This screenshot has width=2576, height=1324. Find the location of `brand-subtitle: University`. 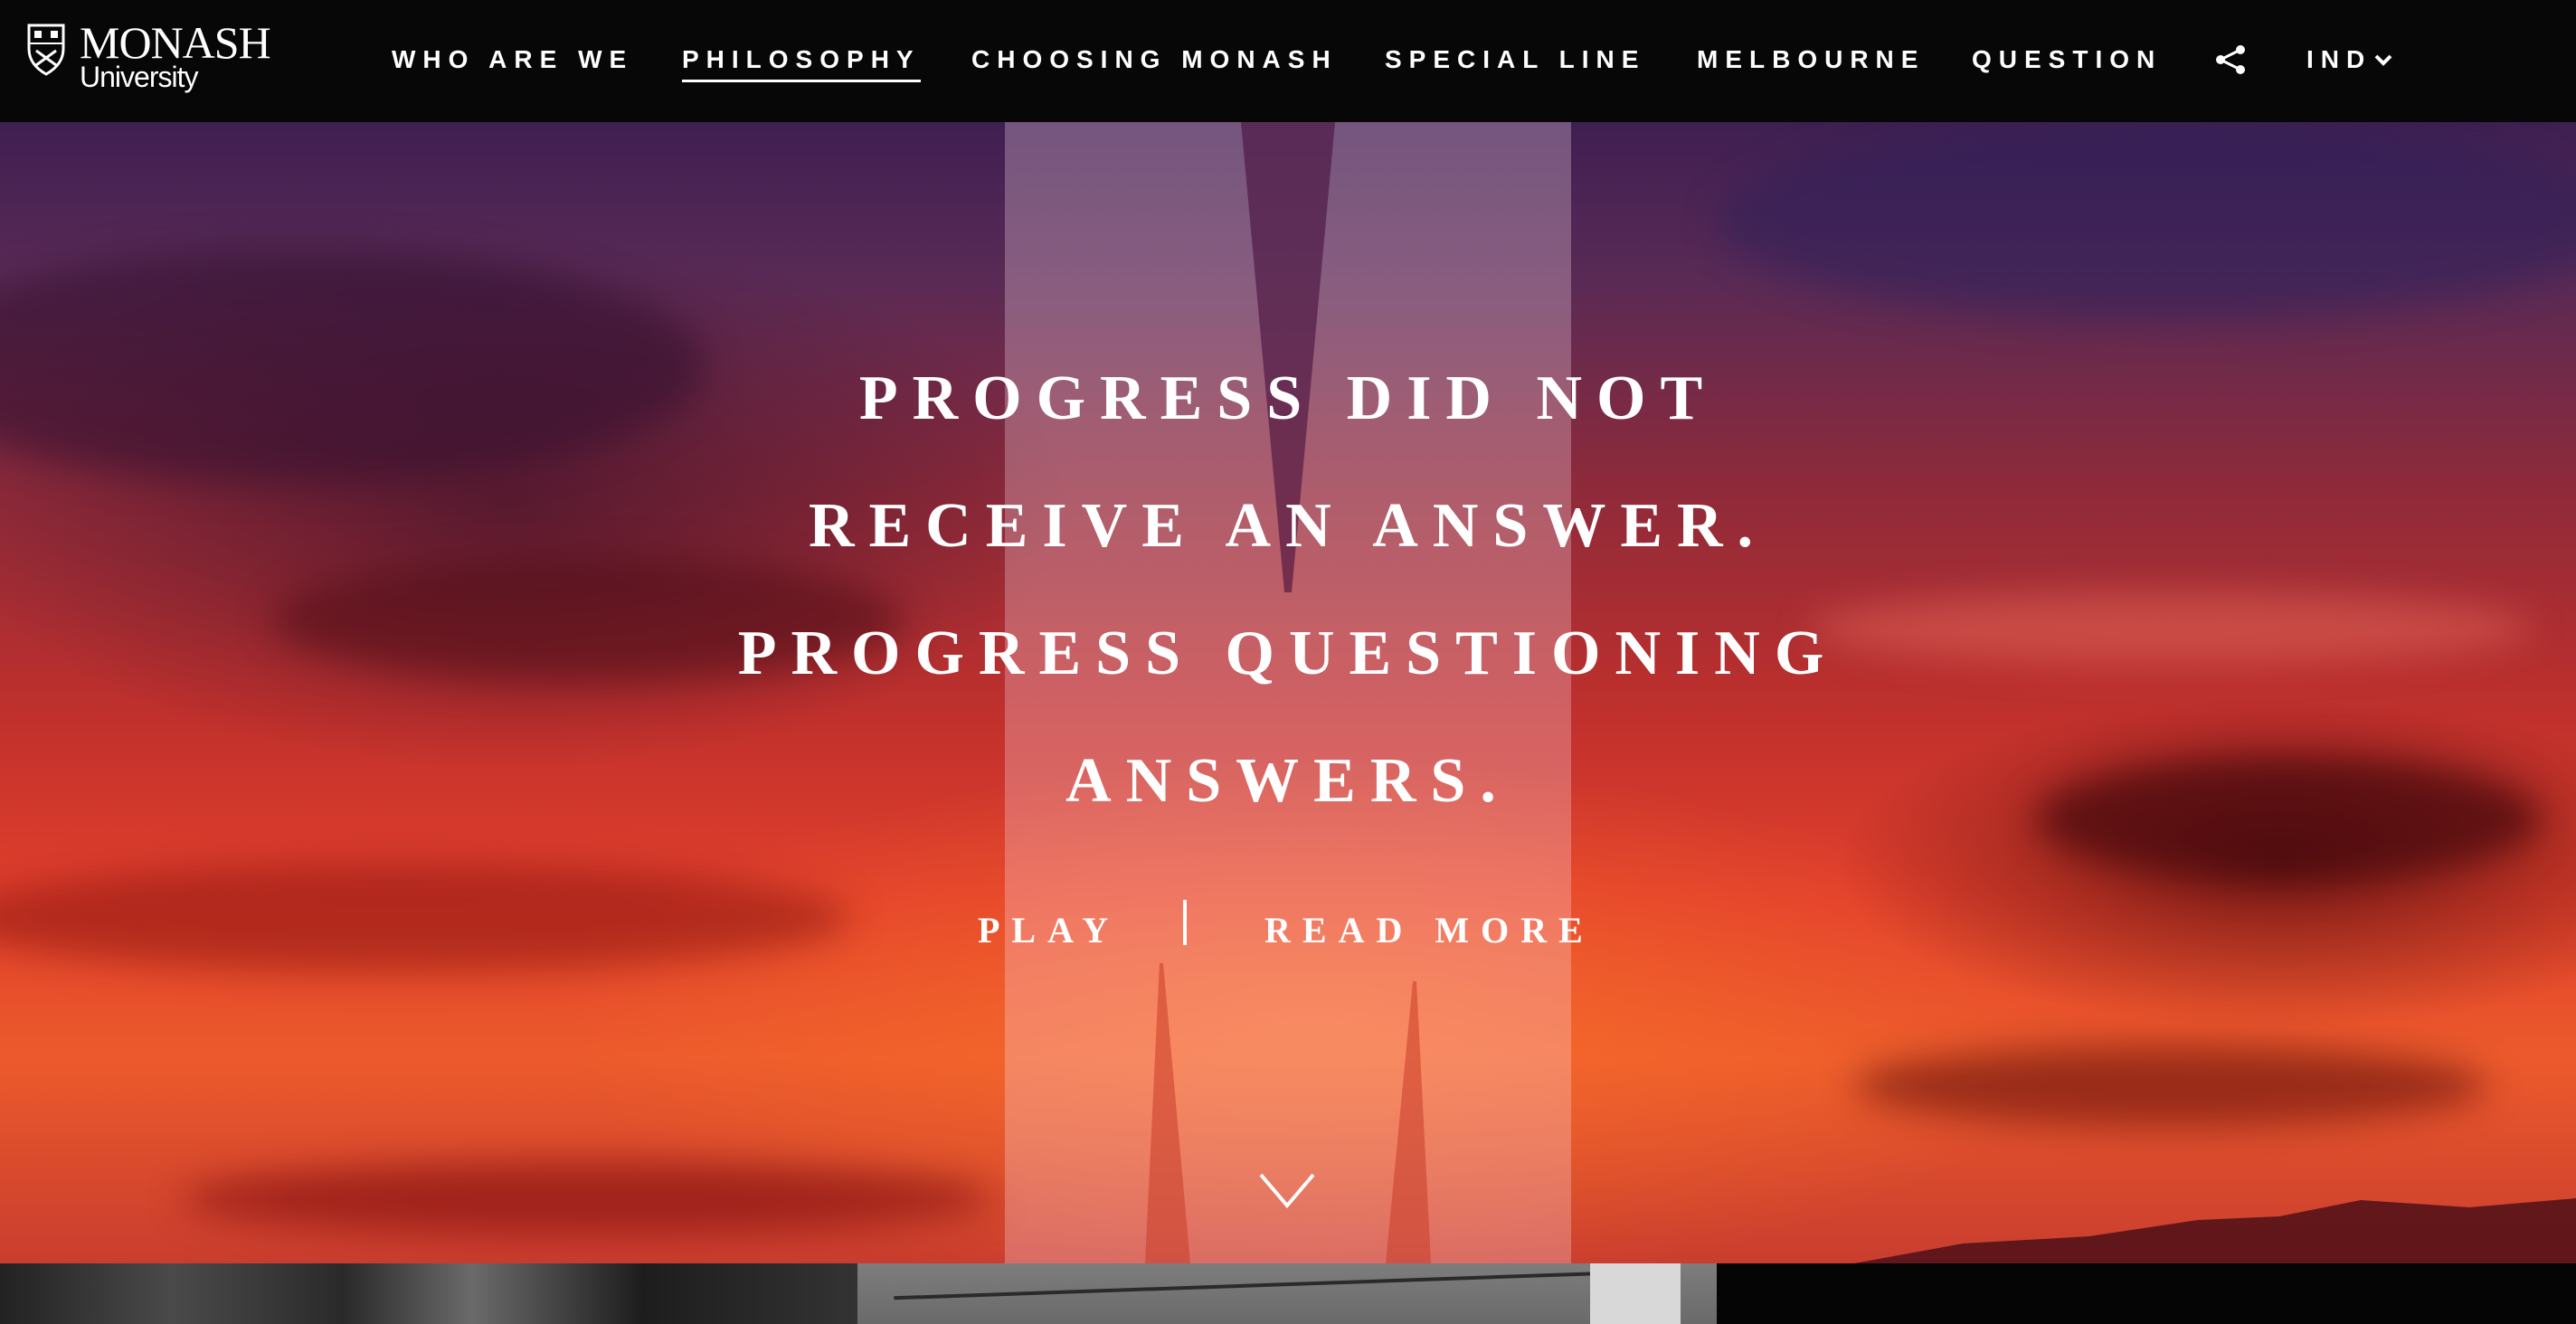

brand-subtitle: University is located at coordinates (139, 77).